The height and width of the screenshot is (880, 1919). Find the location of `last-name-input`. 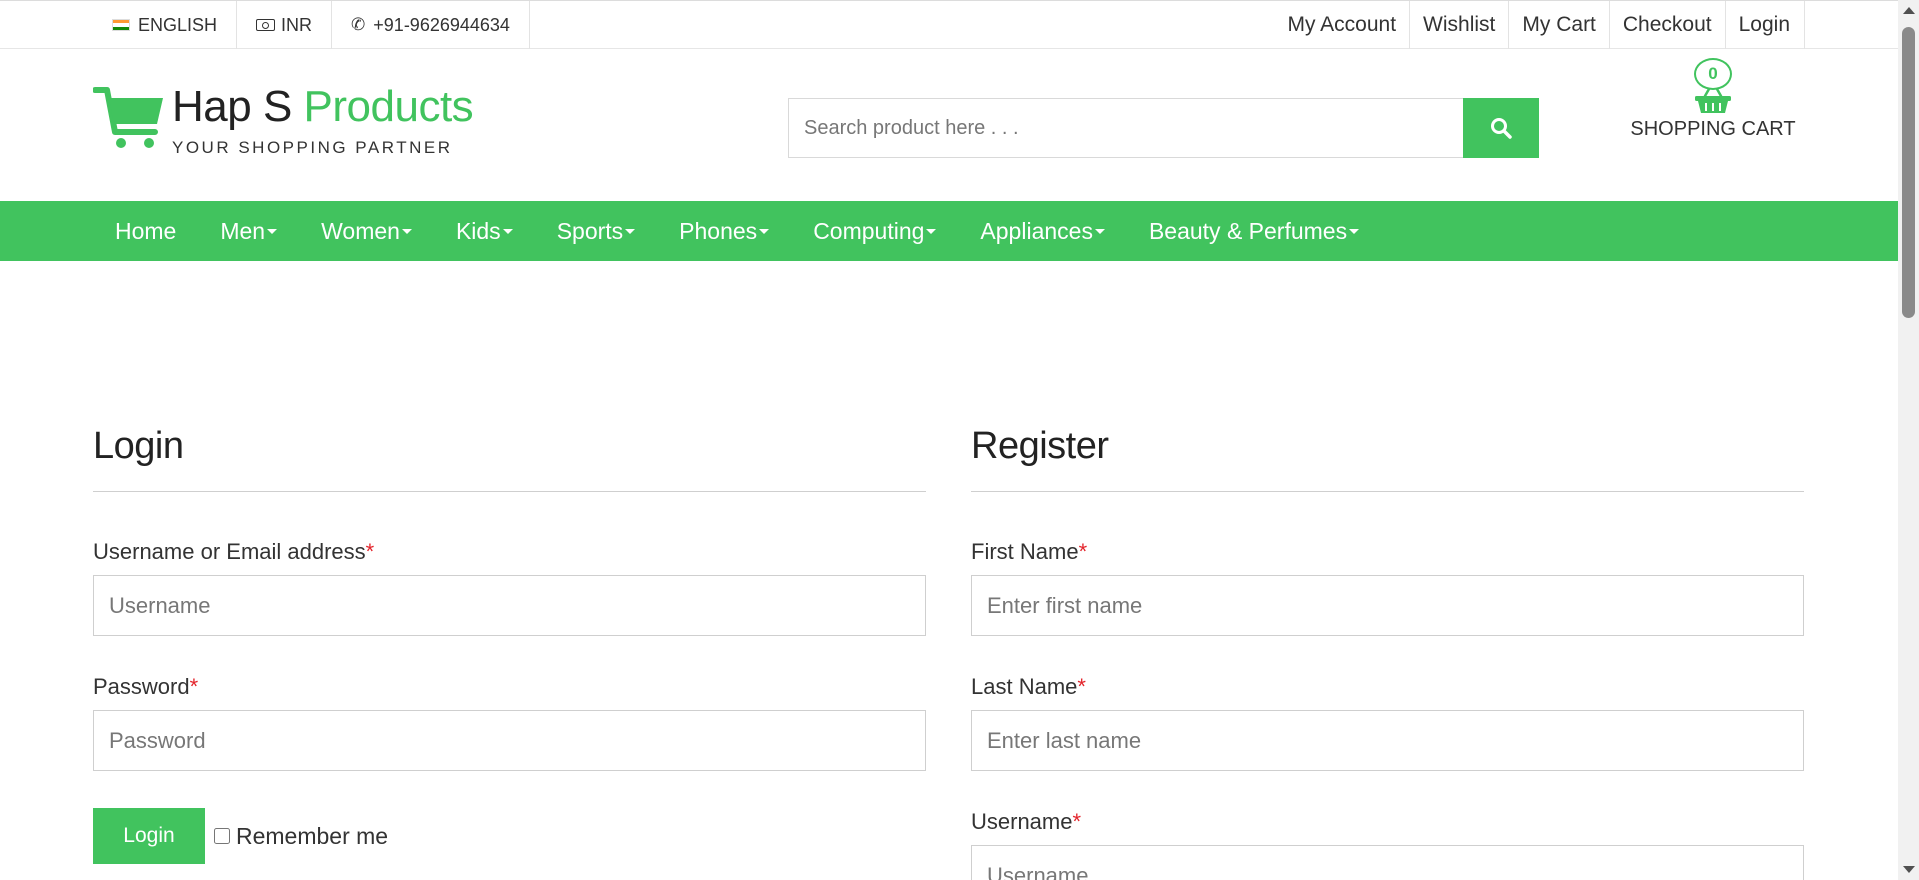

last-name-input is located at coordinates (1387, 740).